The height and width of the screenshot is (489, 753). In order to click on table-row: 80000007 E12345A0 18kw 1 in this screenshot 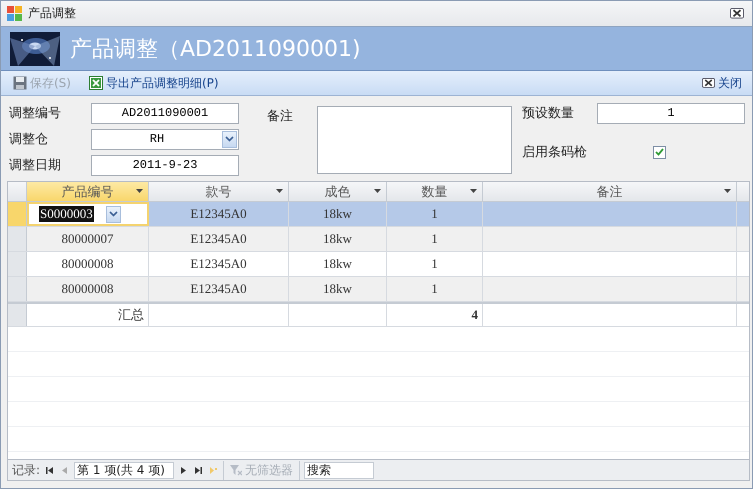, I will do `click(378, 239)`.